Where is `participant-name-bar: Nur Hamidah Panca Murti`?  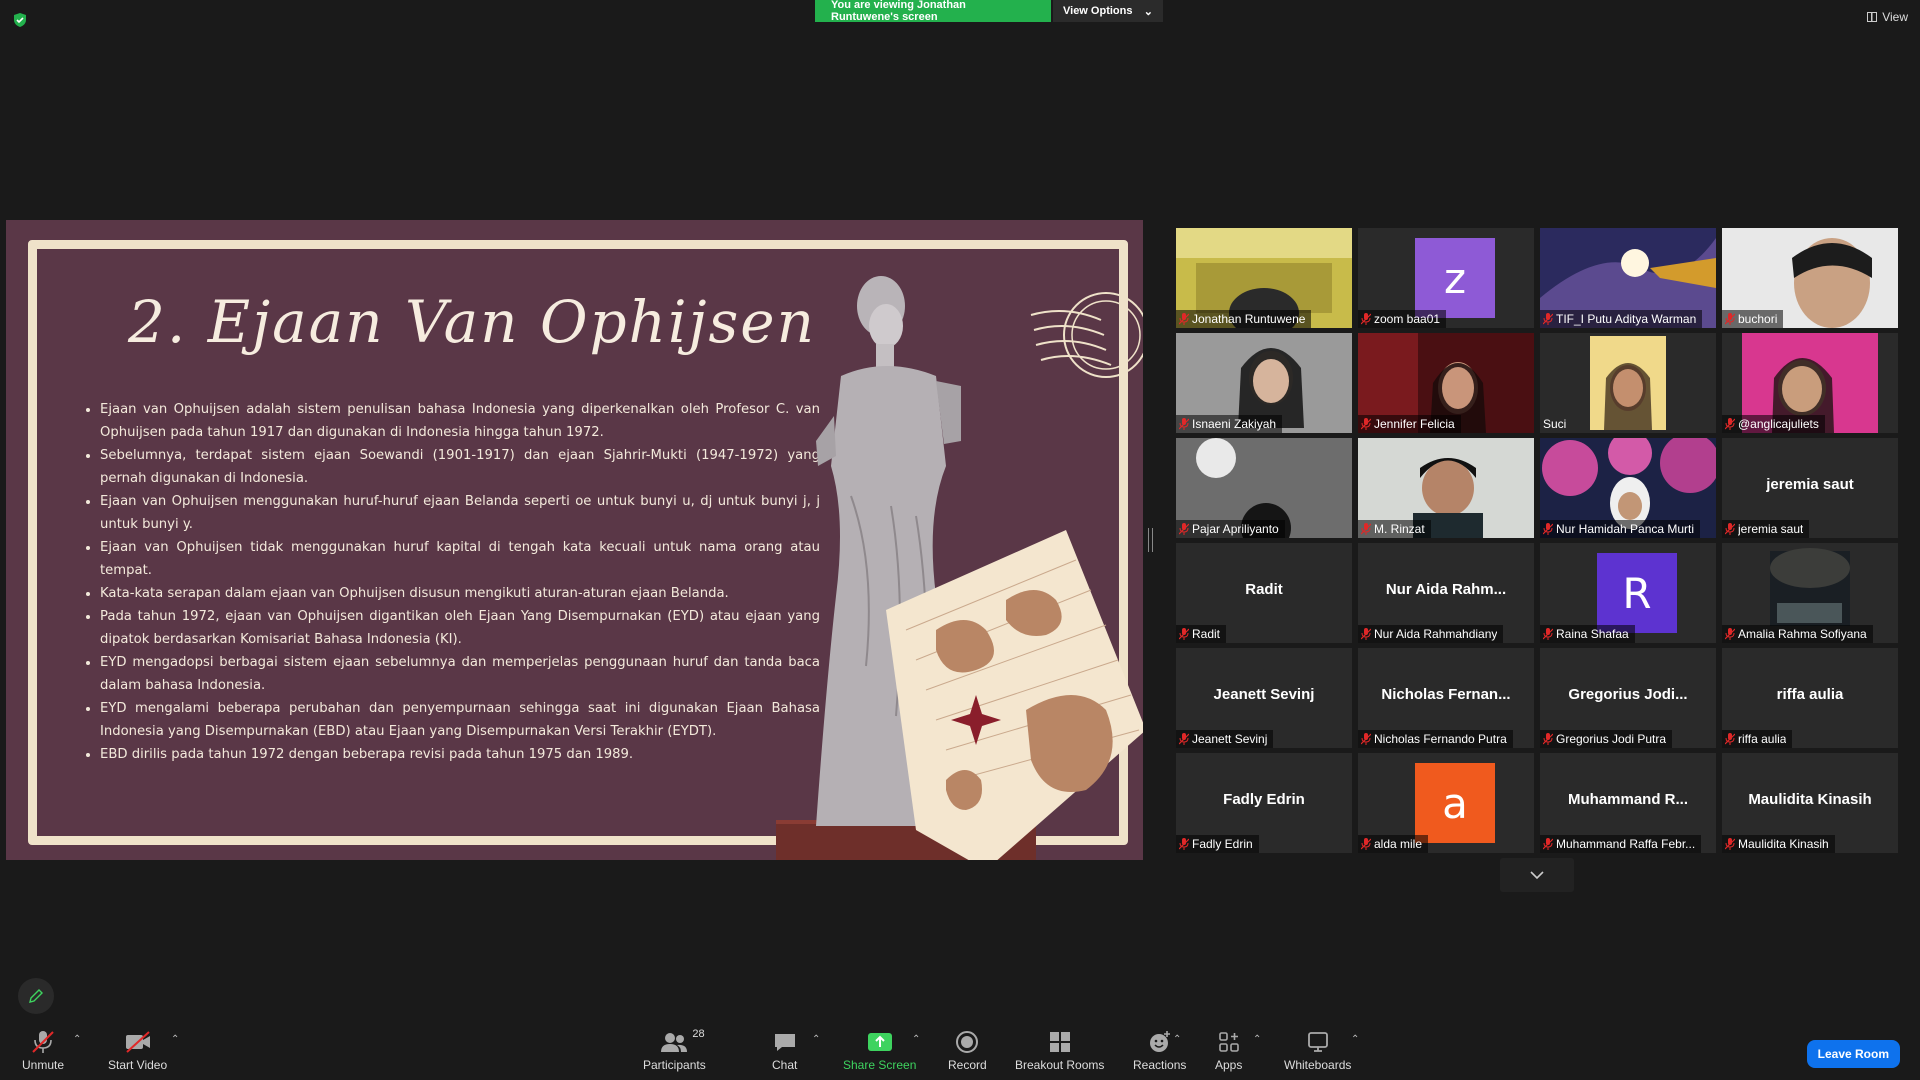
participant-name-bar: Nur Hamidah Panca Murti is located at coordinates (1620, 529).